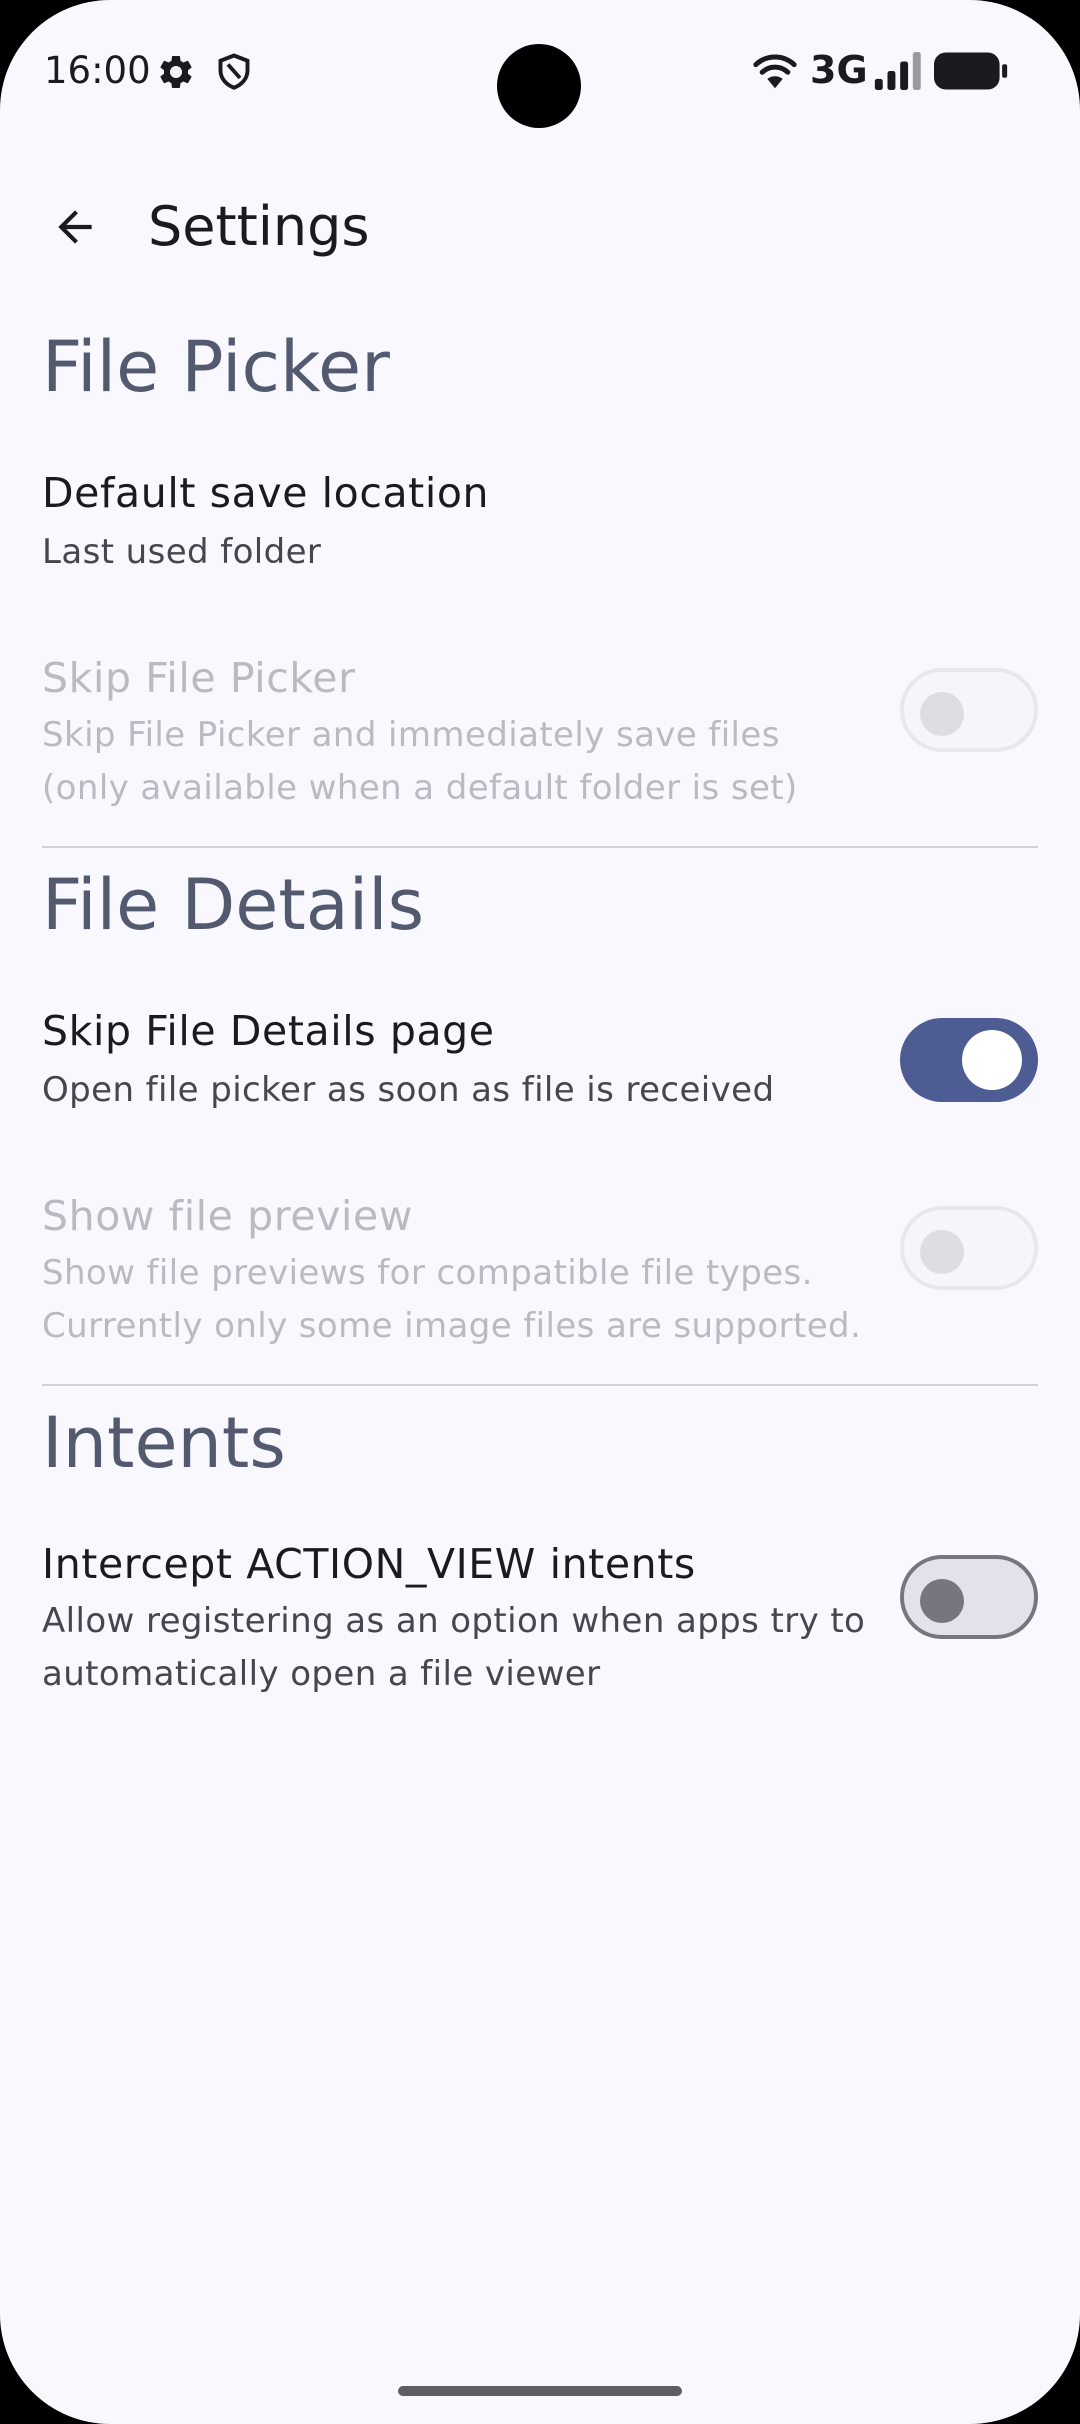  I want to click on network-type-label: 3G, so click(839, 70).